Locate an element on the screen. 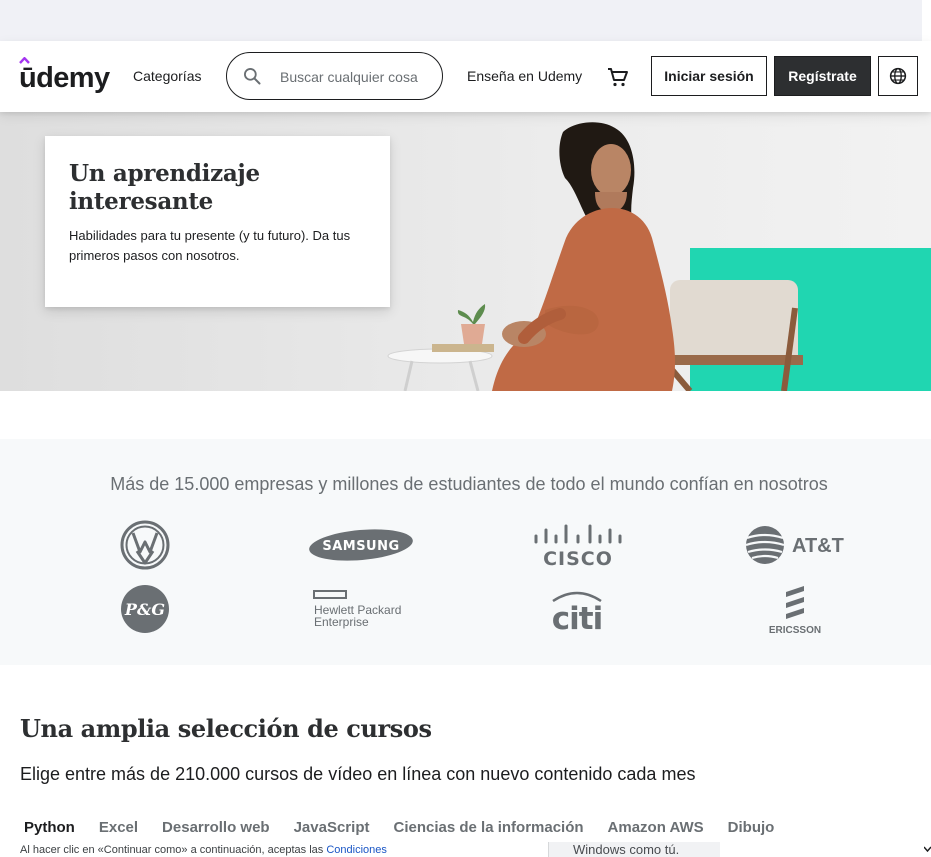 The width and height of the screenshot is (931, 857). citi-logo: citi is located at coordinates (577, 611).